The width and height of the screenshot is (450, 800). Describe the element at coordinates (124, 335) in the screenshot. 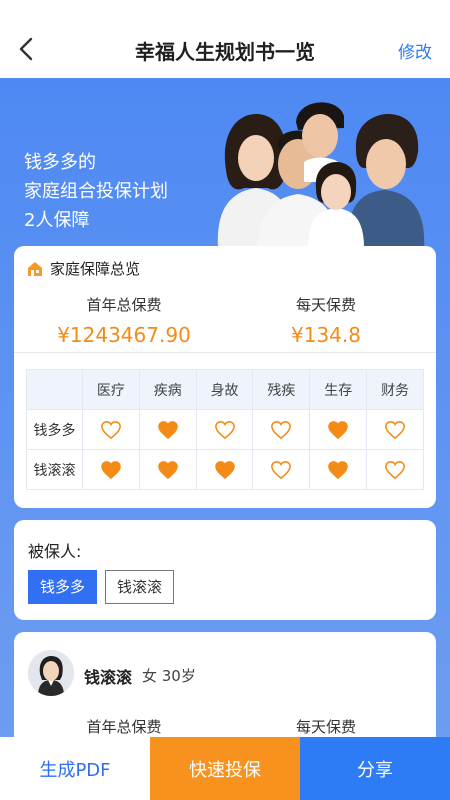

I see `first-year-premium-value: ¥1243467.90` at that location.